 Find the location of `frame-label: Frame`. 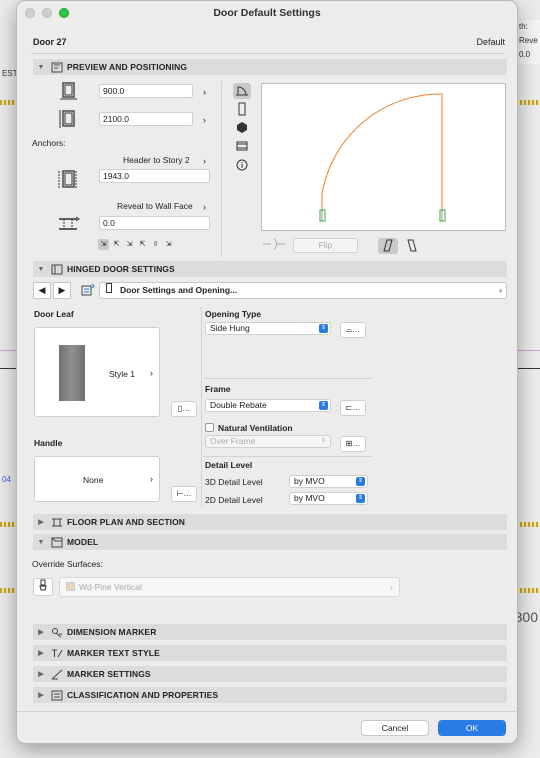

frame-label: Frame is located at coordinates (218, 389).